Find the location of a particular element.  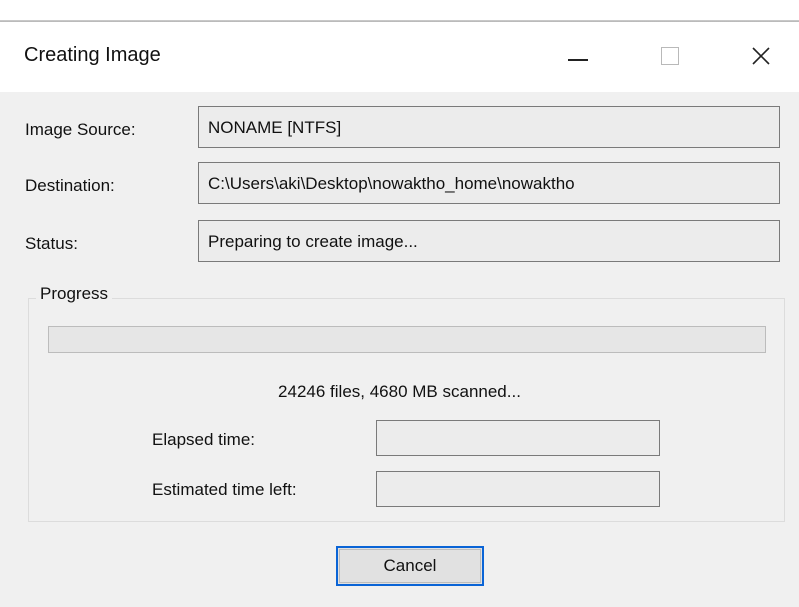

close-icon is located at coordinates (761, 56).